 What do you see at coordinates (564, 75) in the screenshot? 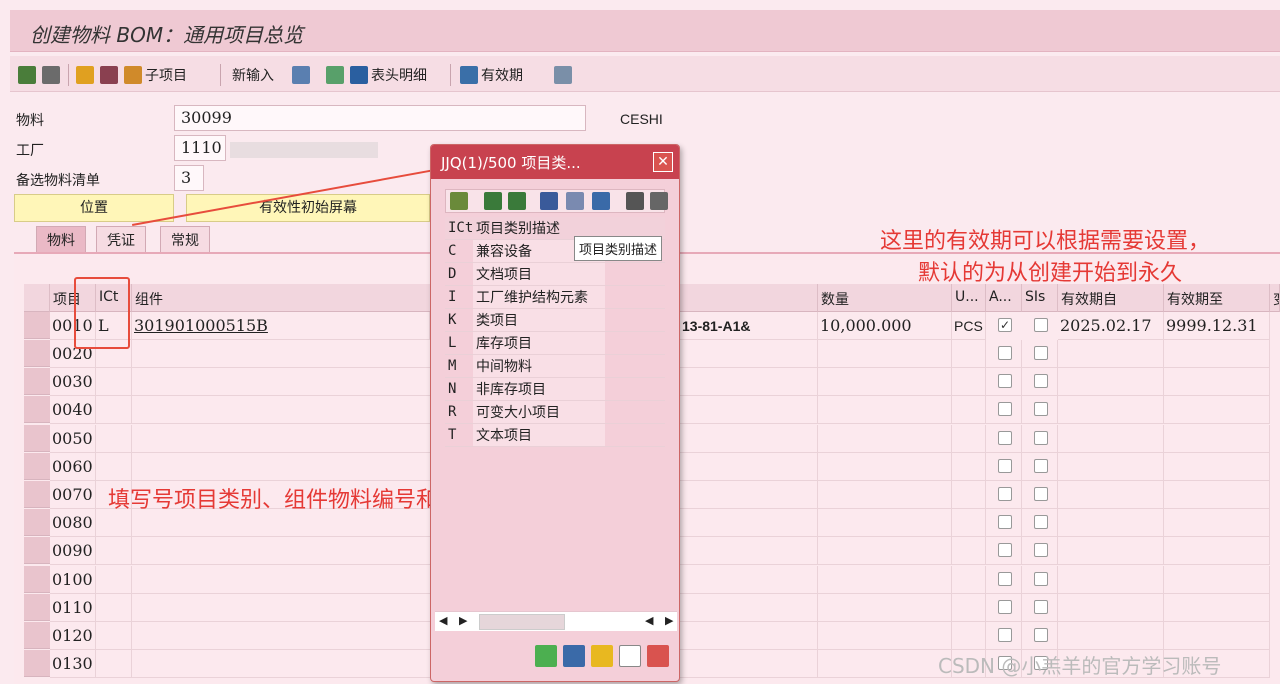
I see `list-icon` at bounding box center [564, 75].